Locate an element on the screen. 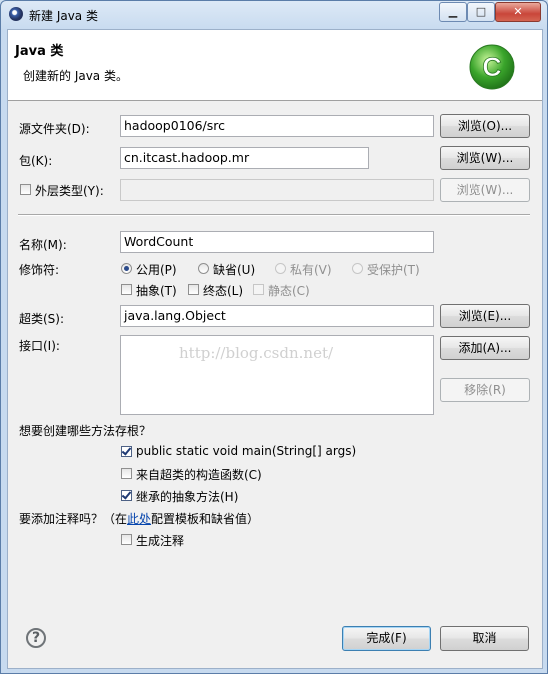 This screenshot has height=674, width=548. java-class-icon: C is located at coordinates (492, 67).